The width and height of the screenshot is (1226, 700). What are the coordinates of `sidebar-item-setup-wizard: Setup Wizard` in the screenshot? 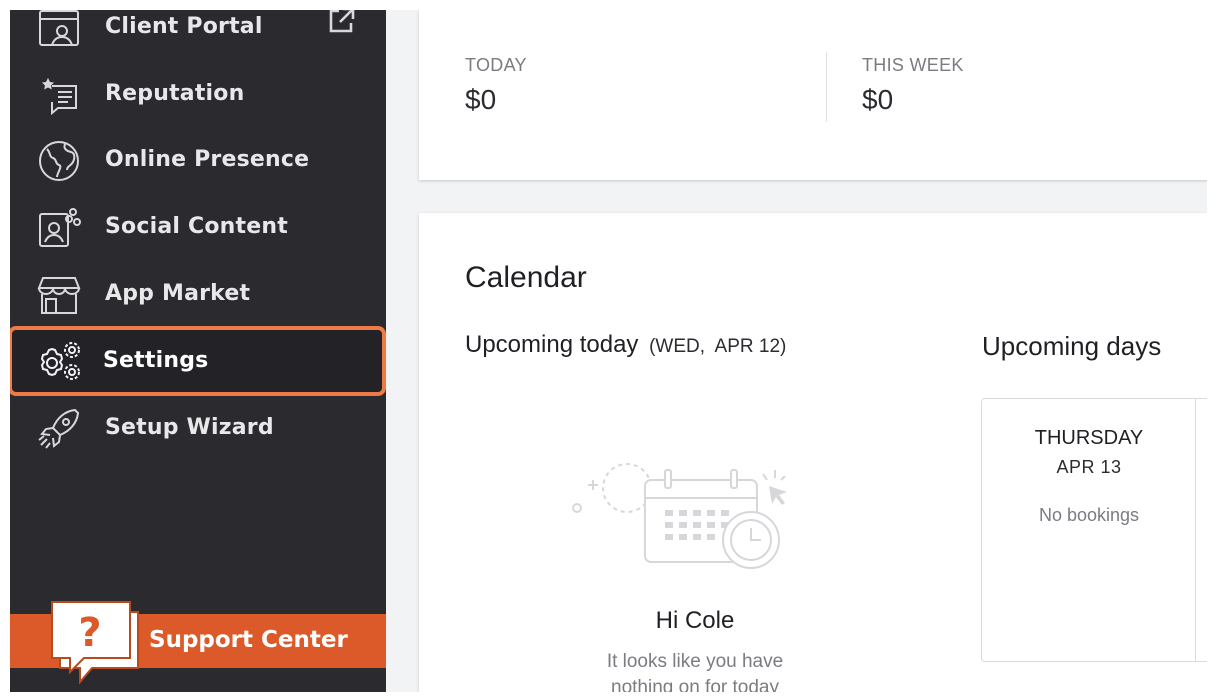 It's located at (198, 429).